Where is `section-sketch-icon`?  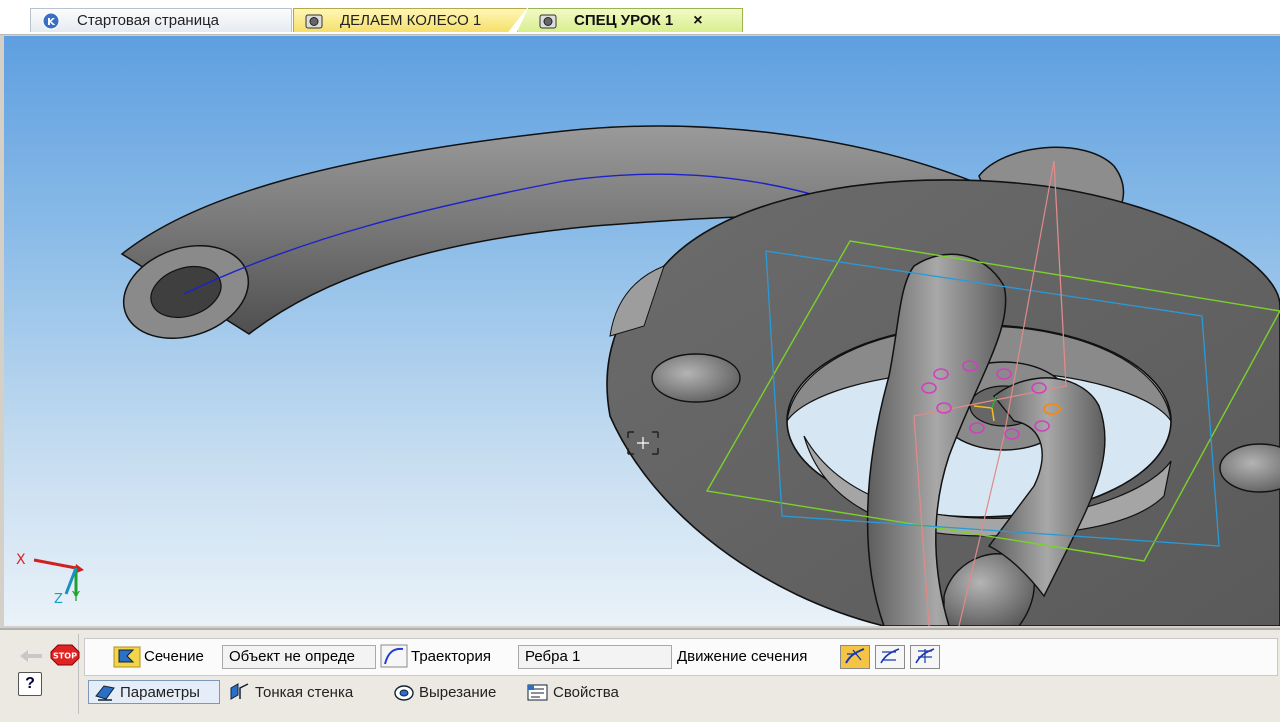 section-sketch-icon is located at coordinates (127, 656).